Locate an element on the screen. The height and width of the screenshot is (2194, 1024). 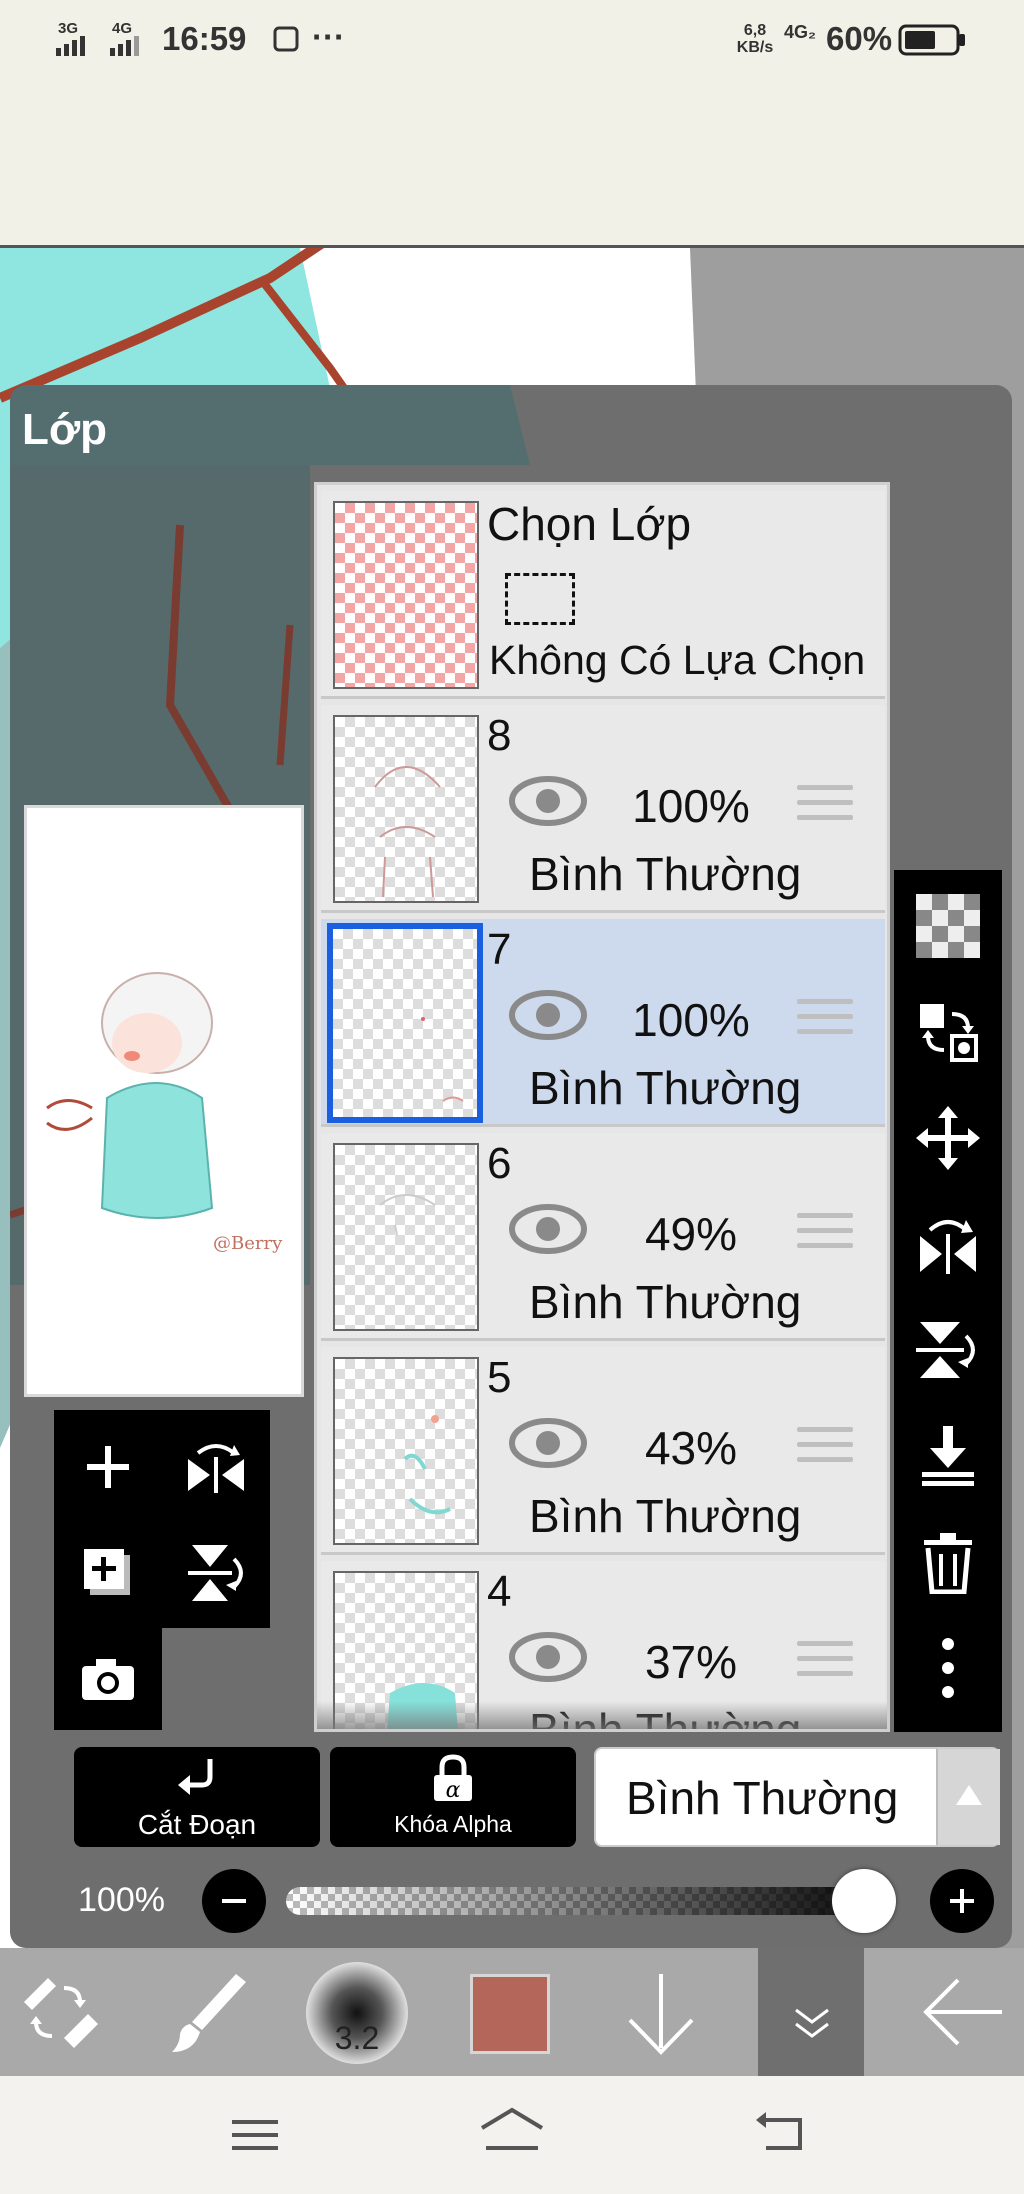
home-nav-button is located at coordinates (512, 2132).